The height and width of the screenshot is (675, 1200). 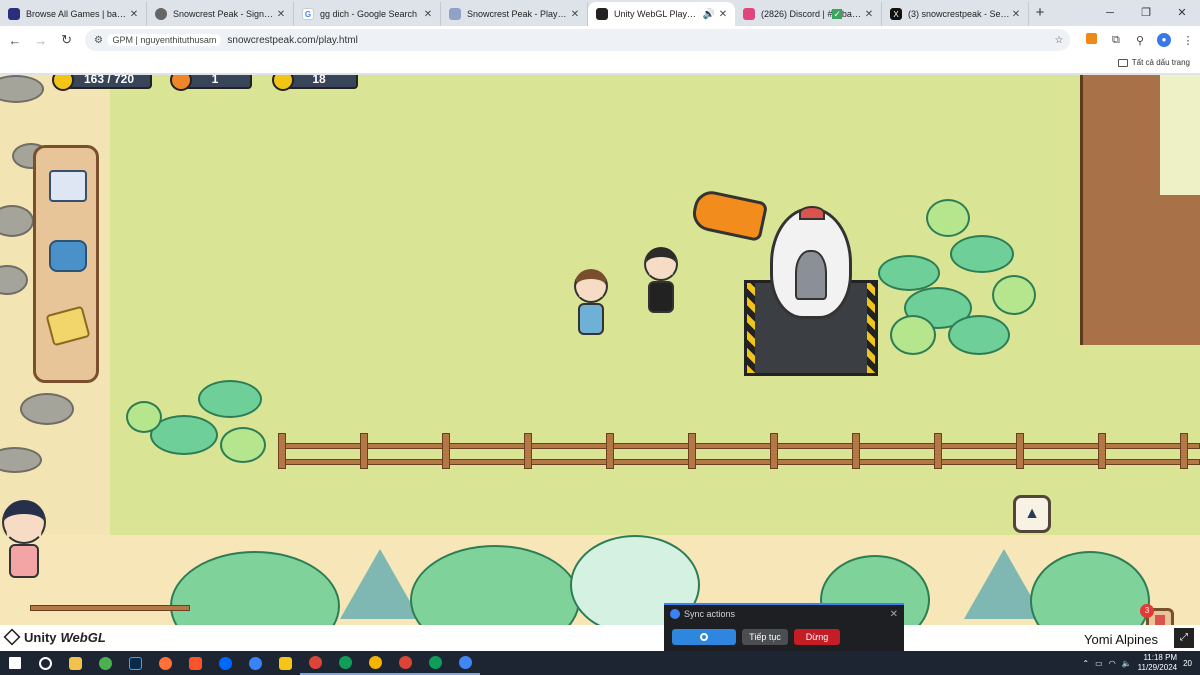 What do you see at coordinates (1040, 14) in the screenshot?
I see `new-tab-button: +` at bounding box center [1040, 14].